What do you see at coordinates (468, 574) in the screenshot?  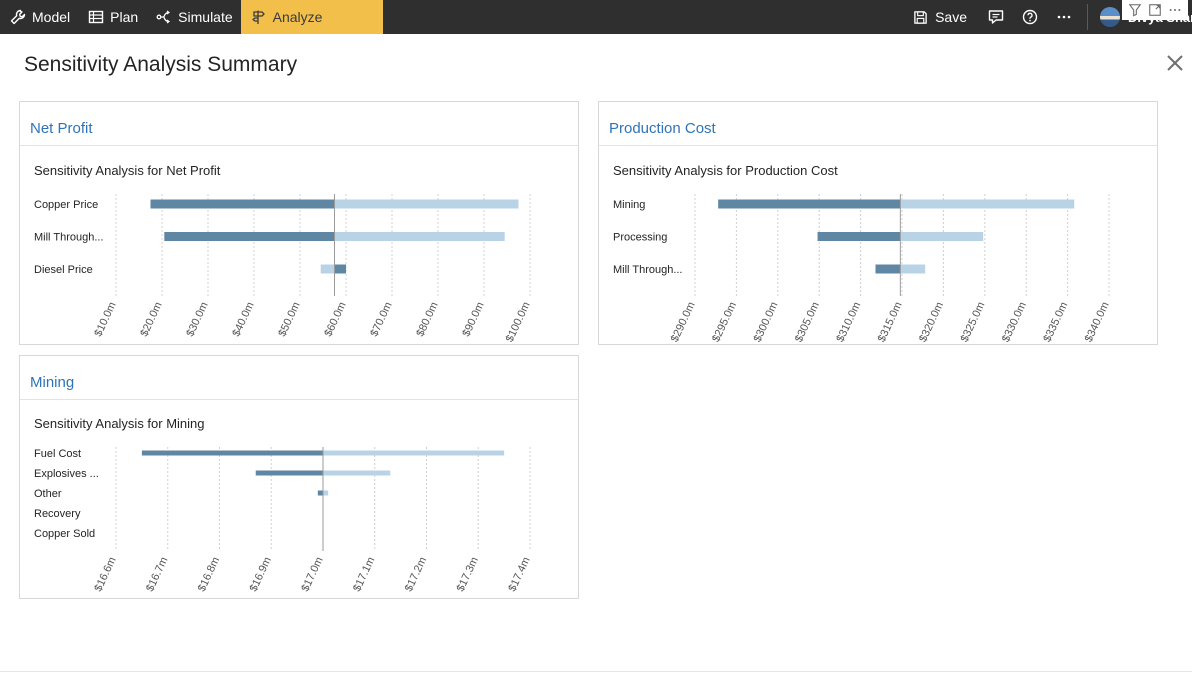 I see `x-tick-label: $17.3m` at bounding box center [468, 574].